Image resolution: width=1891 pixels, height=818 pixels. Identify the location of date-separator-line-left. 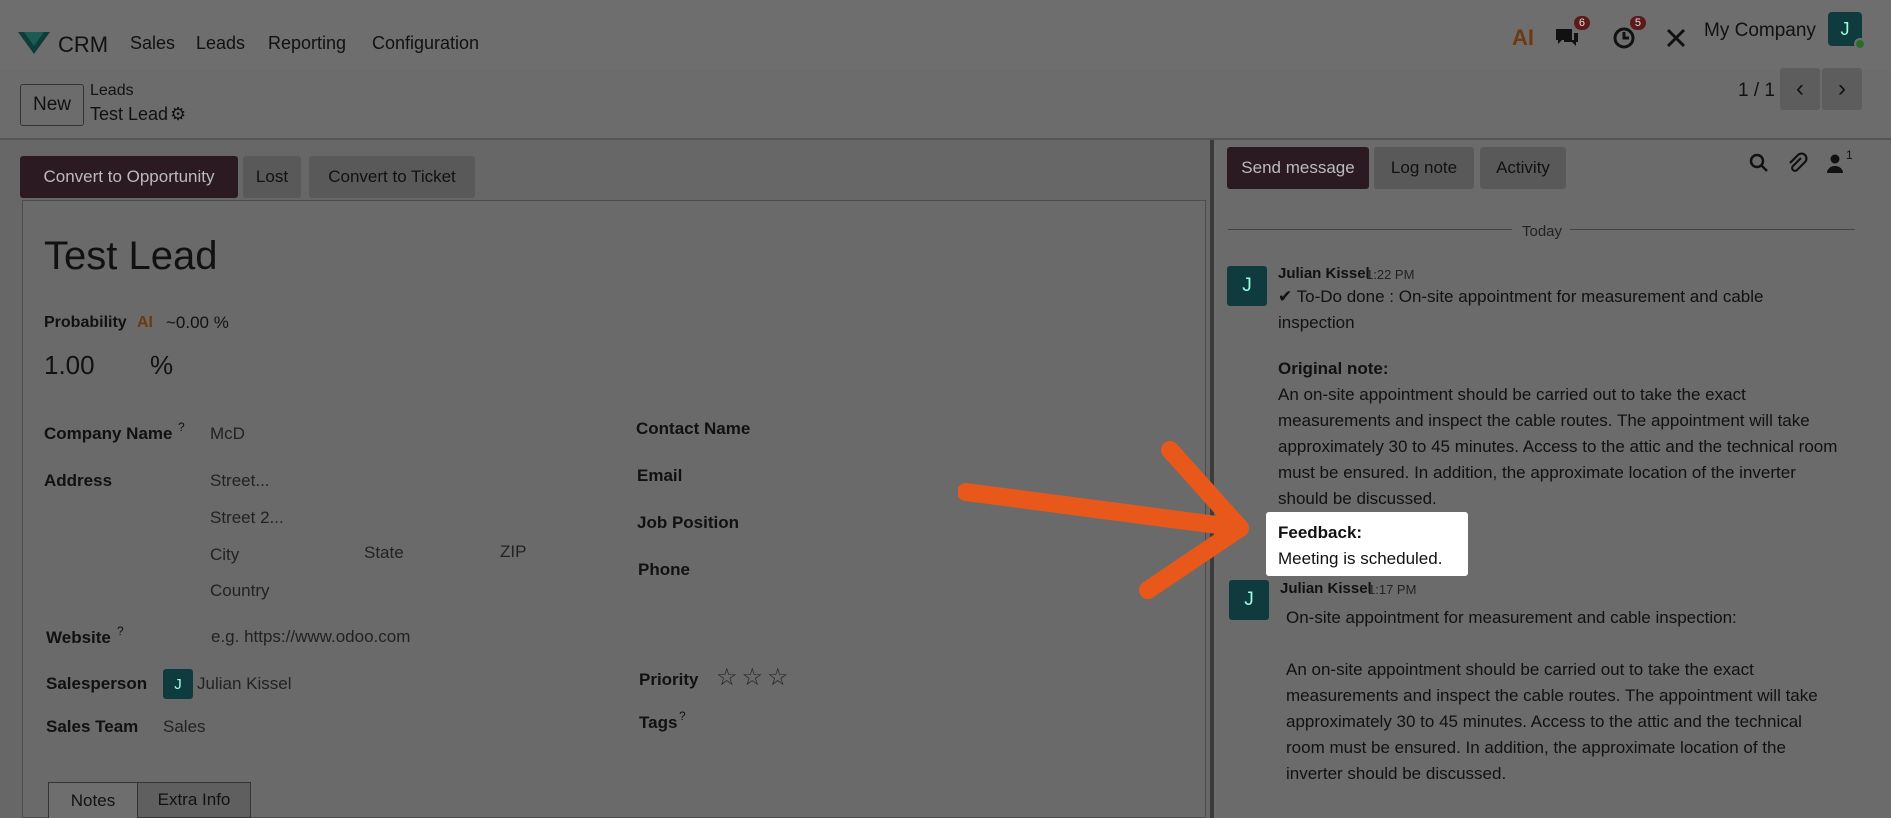
(1370, 229).